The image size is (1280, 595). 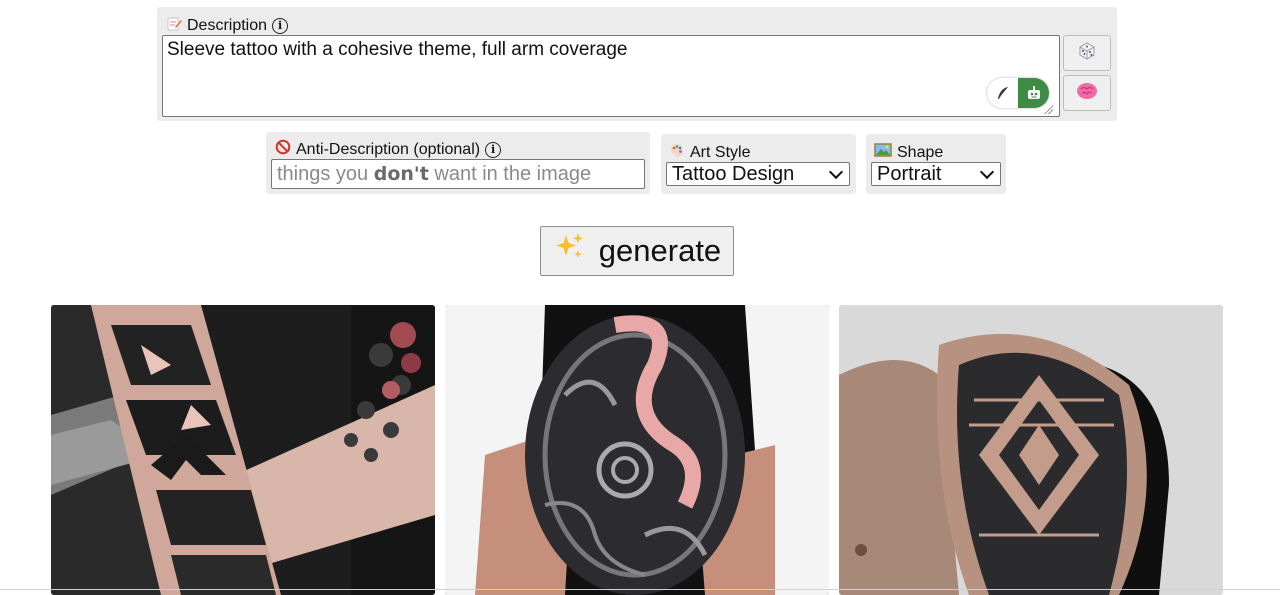 I want to click on resize-handle-icon, so click(x=1048, y=109).